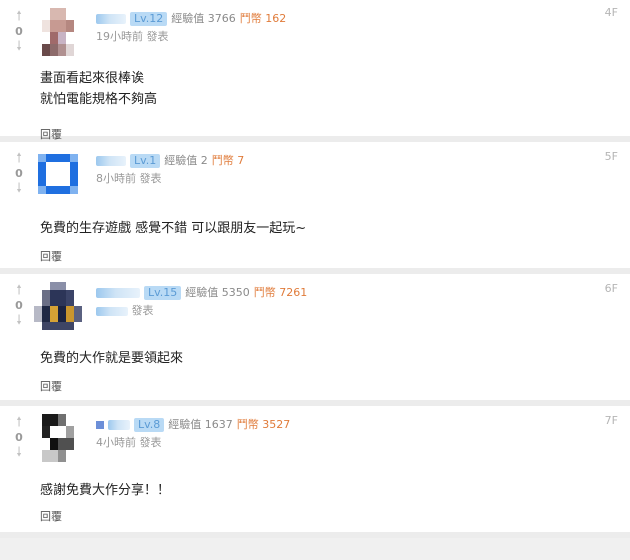 This screenshot has width=630, height=560. What do you see at coordinates (142, 310) in the screenshot?
I see `post-time-label: 發表` at bounding box center [142, 310].